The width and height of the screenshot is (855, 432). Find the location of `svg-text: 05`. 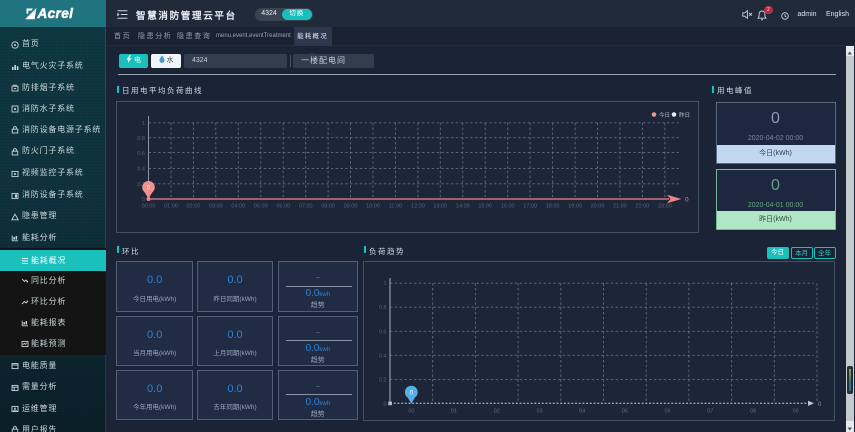

svg-text: 05 is located at coordinates (625, 412).